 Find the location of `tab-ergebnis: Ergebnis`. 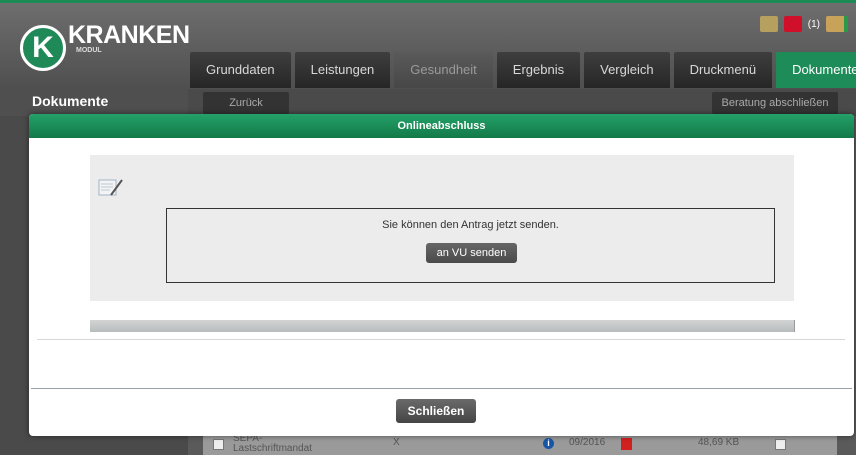

tab-ergebnis: Ergebnis is located at coordinates (538, 70).